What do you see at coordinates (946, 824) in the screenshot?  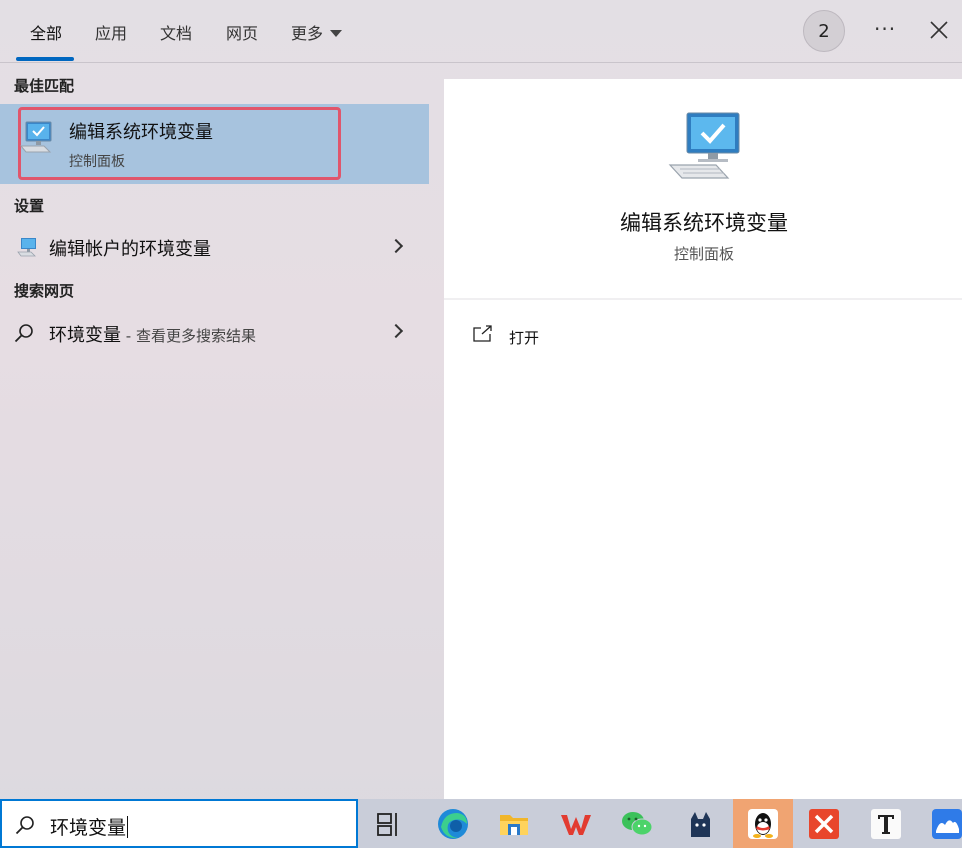 I see `lark-icon` at bounding box center [946, 824].